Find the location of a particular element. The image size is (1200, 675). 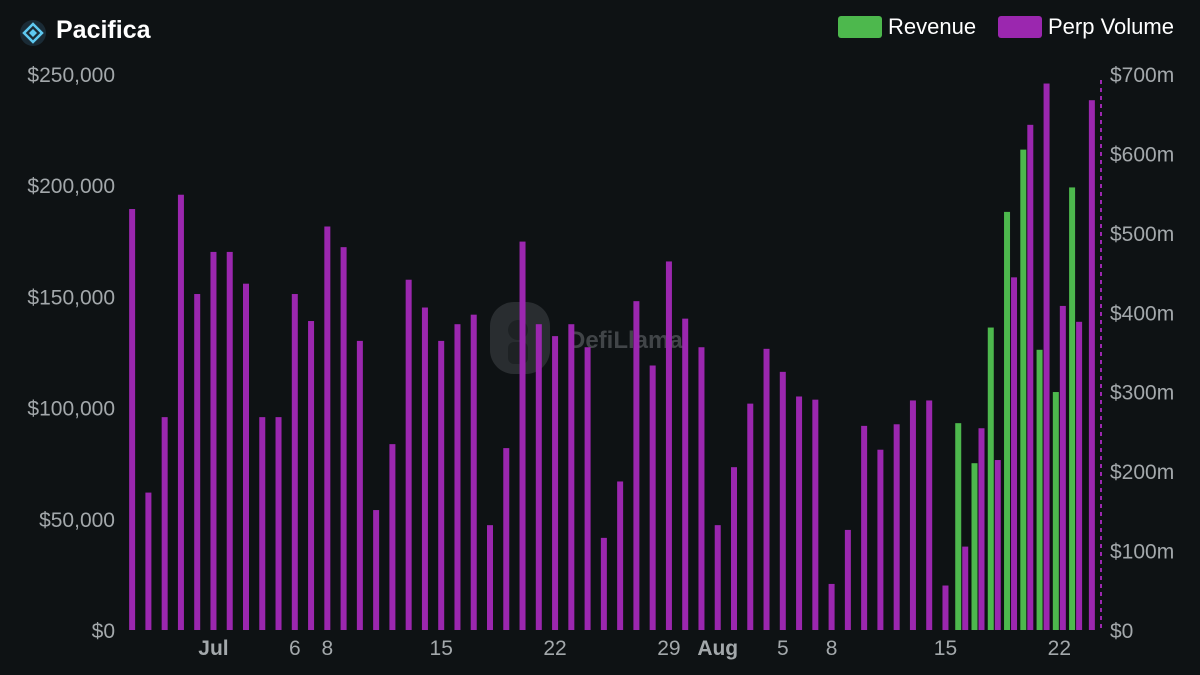

x-tick-label: 6 is located at coordinates (295, 648).